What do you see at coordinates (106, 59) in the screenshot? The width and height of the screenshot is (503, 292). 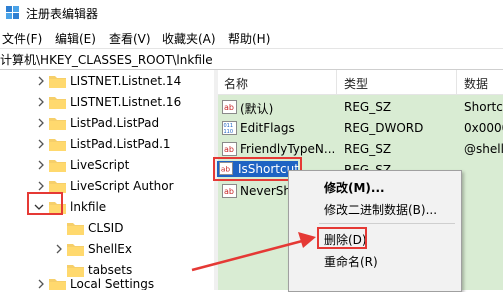 I see `address-path: 计算机\HKEY_CLASSES_ROOT\lnkfile` at bounding box center [106, 59].